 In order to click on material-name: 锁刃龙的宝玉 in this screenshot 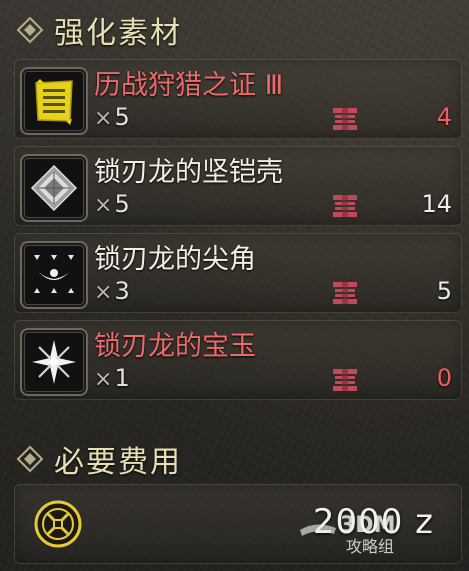, I will do `click(175, 346)`.